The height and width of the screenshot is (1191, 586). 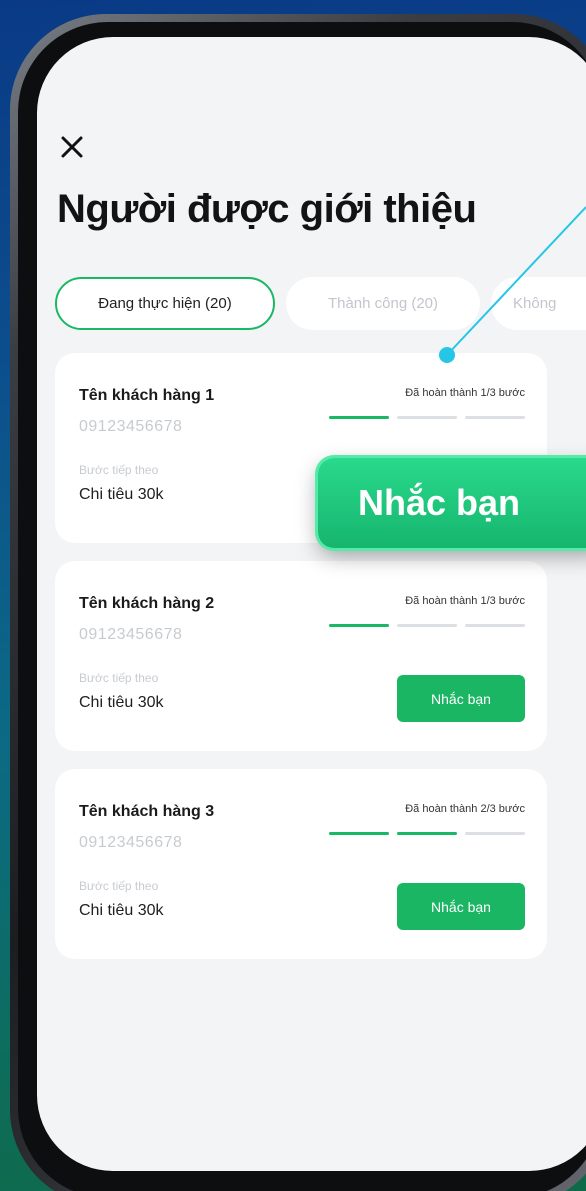 I want to click on progress-text: Đã hoàn thành 2/3 bước, so click(x=465, y=809).